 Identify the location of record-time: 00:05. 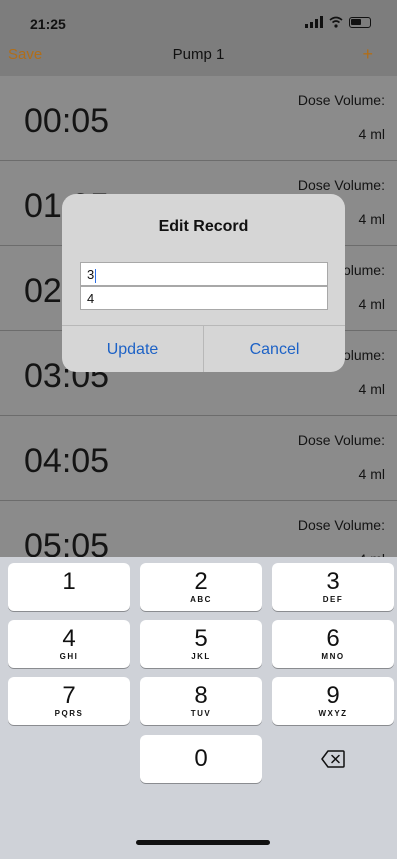
(67, 121).